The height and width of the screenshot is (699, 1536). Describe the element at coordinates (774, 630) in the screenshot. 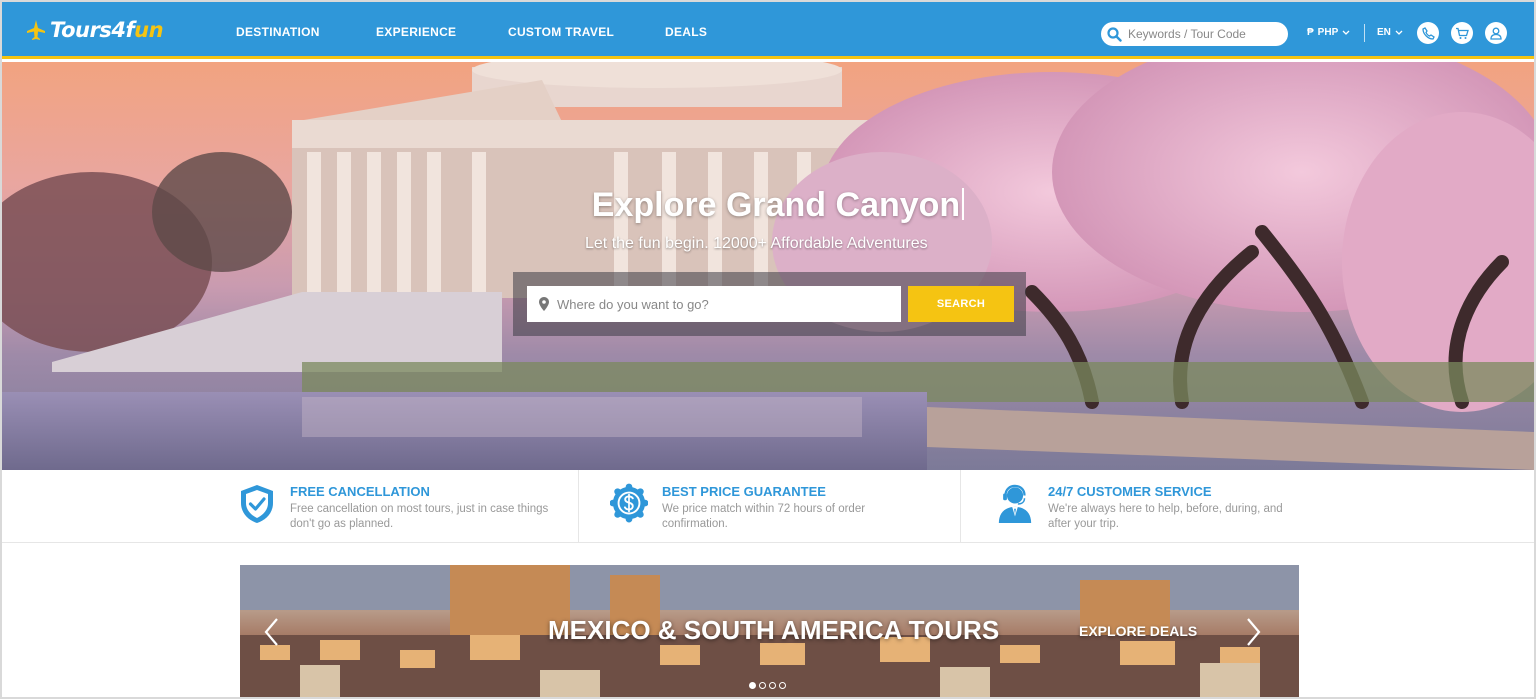

I see `banner-title: MEXICO & SOUTH AMERICA TOURS` at that location.